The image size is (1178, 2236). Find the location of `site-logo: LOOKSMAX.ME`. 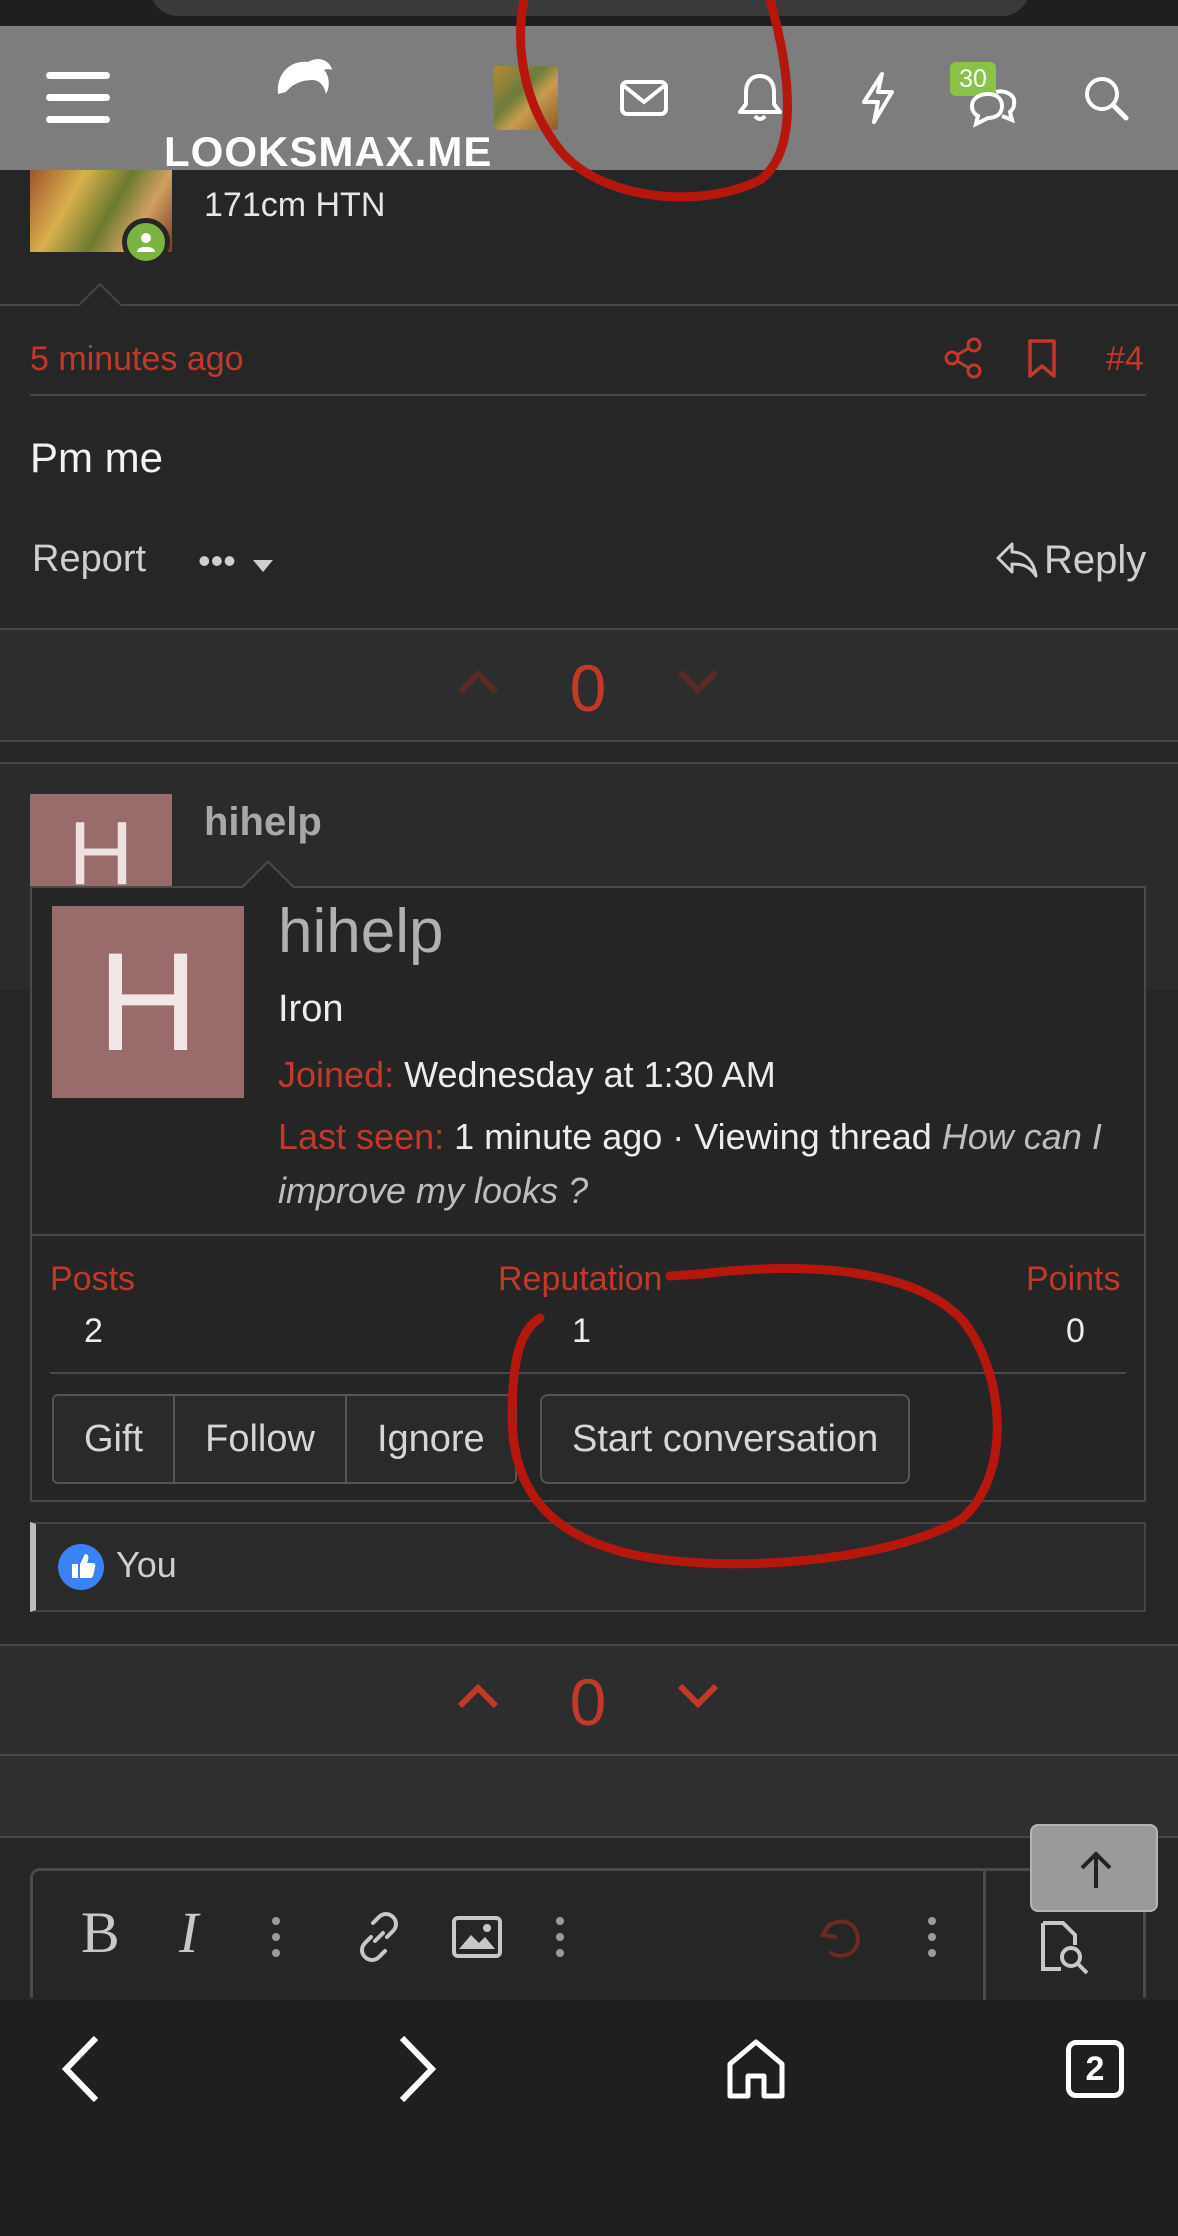

site-logo: LOOKSMAX.ME is located at coordinates (327, 111).